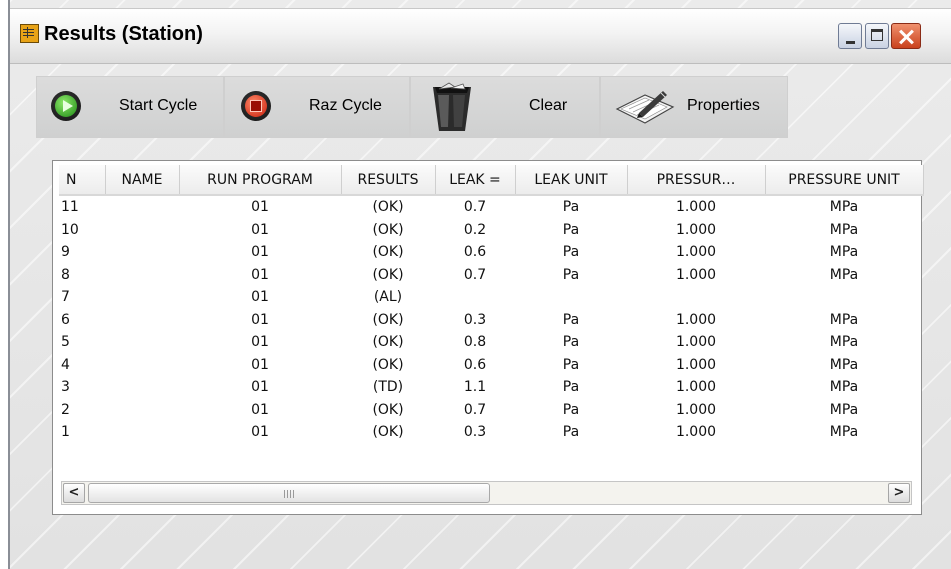  Describe the element at coordinates (491, 387) in the screenshot. I see `table-row: 3 01 (TD) 1.1 Pa 1.000 MPa` at that location.